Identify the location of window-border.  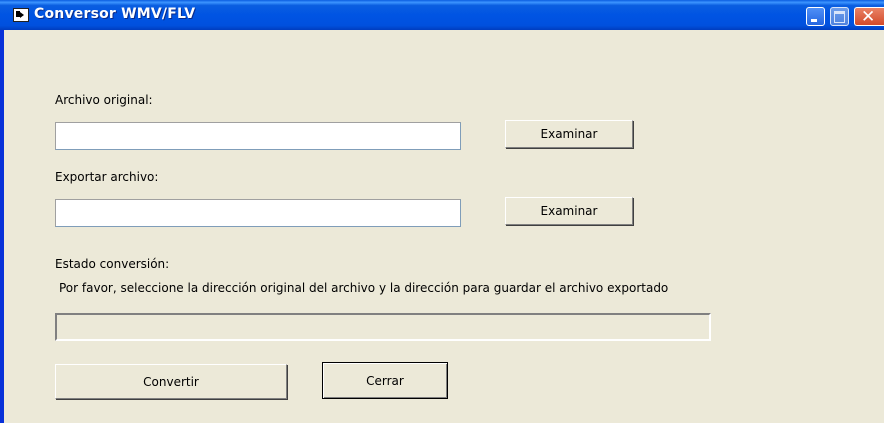
(2, 226).